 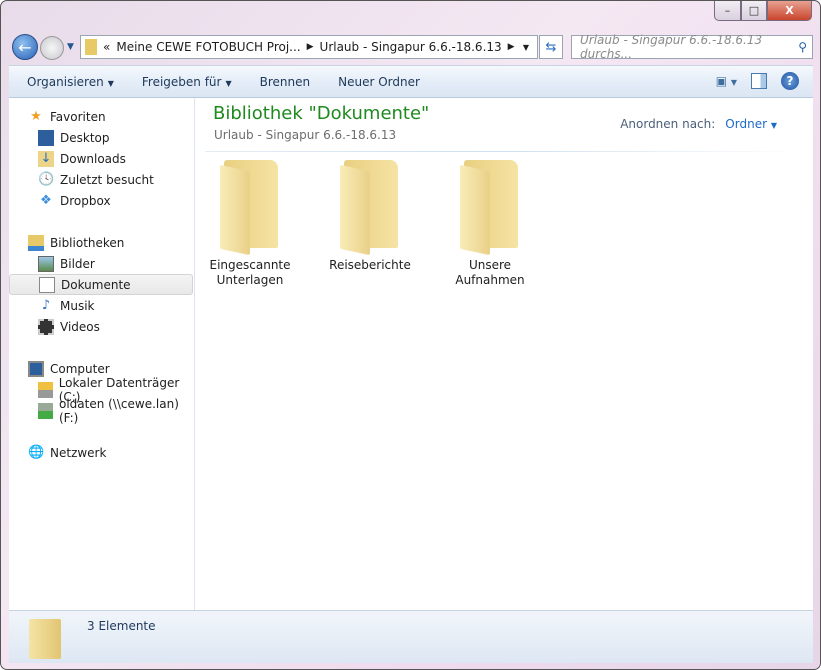 I want to click on refresh-icon: ⇆, so click(x=551, y=47).